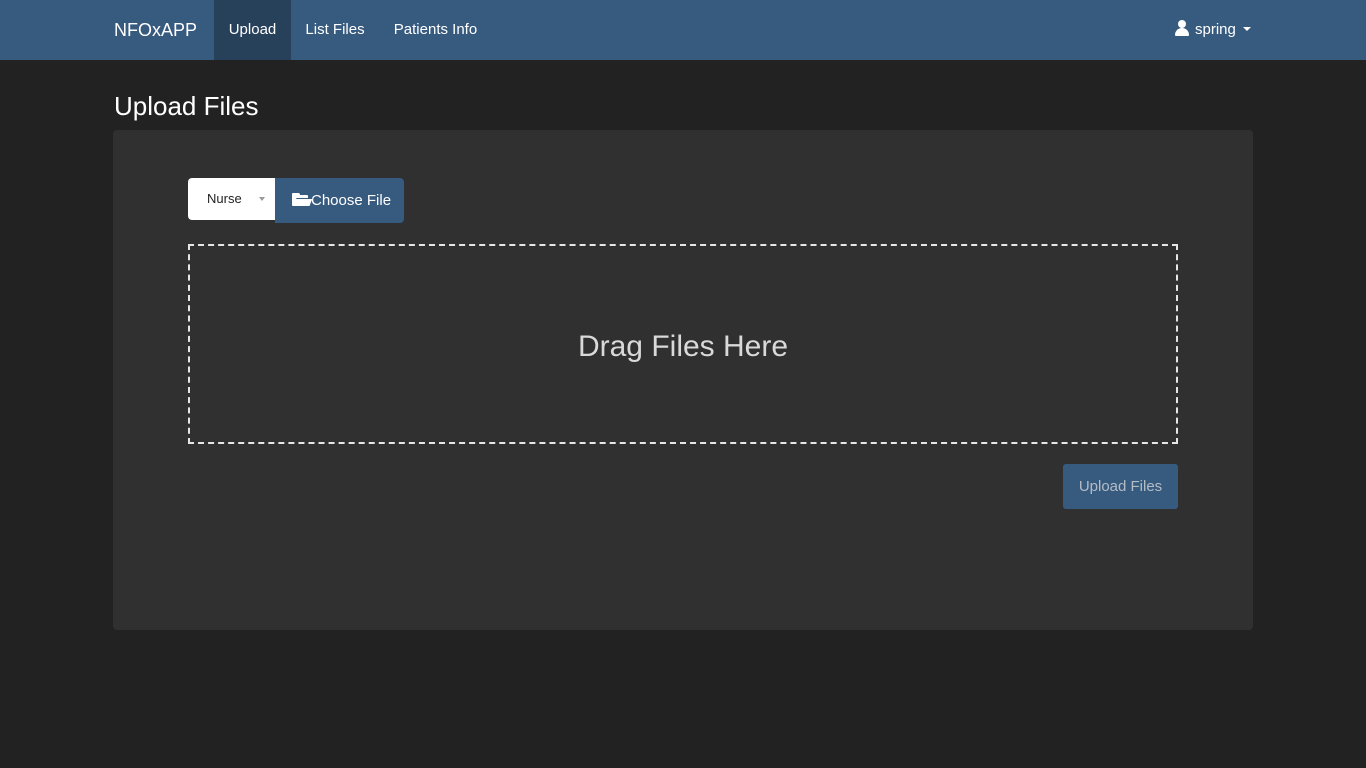 The width and height of the screenshot is (1366, 768). Describe the element at coordinates (186, 106) in the screenshot. I see `page-title: Upload Files` at that location.